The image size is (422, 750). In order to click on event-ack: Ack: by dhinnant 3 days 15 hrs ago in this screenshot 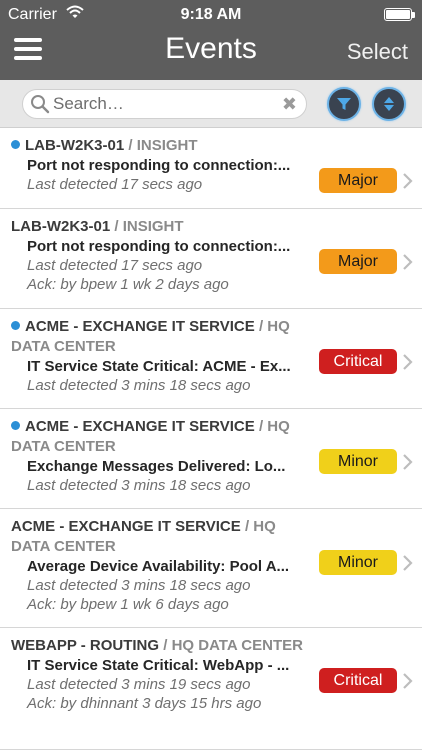, I will do `click(144, 703)`.